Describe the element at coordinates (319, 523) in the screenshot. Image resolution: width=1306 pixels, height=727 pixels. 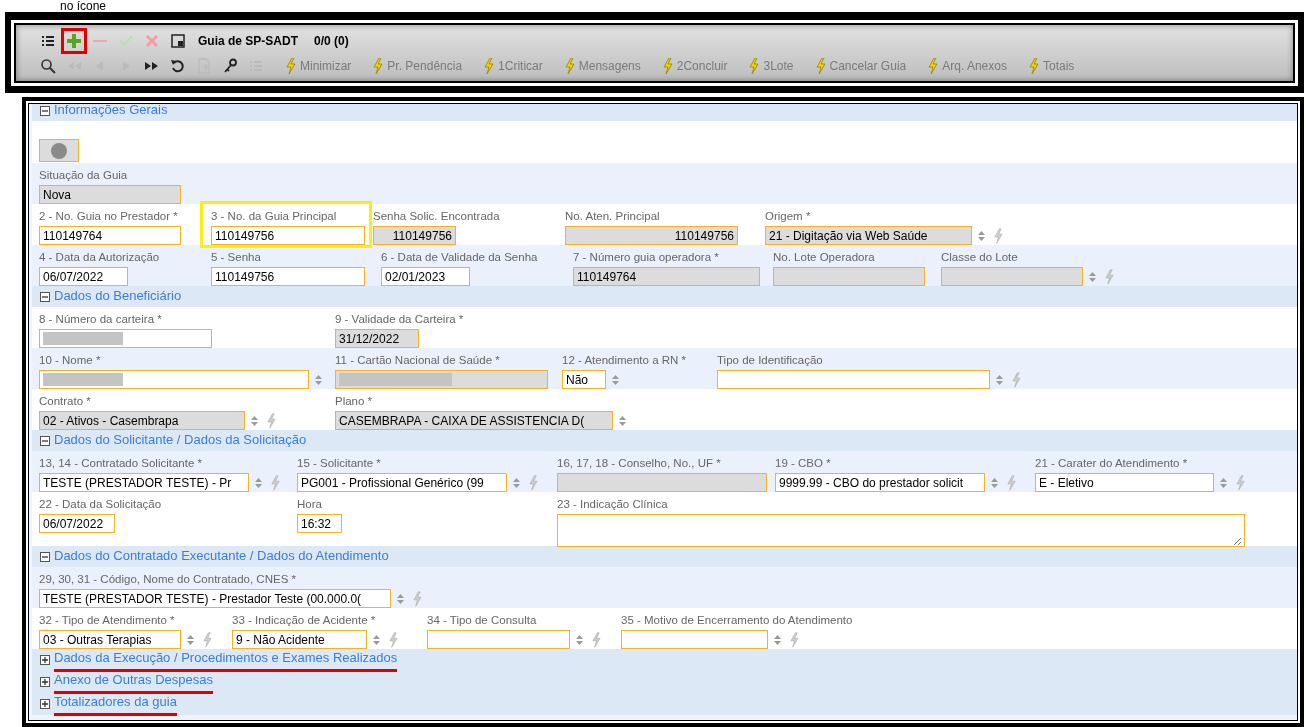
I see `input-field: 16:32` at that location.